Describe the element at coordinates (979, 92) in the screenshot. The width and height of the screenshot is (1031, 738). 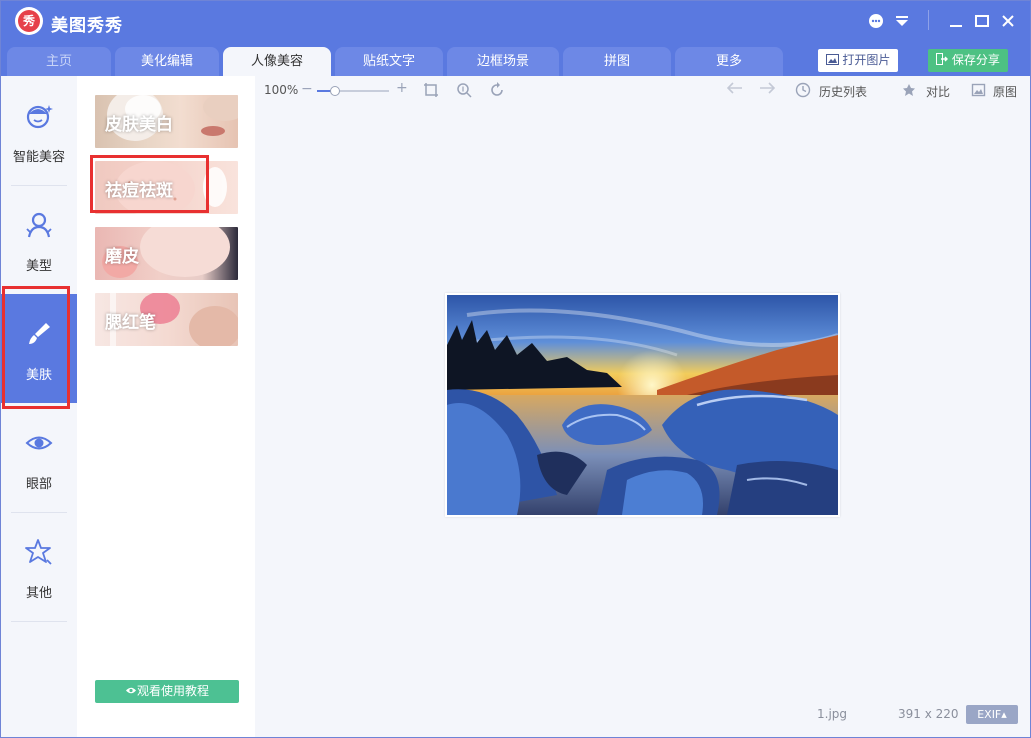
I see `original-image-icon` at that location.